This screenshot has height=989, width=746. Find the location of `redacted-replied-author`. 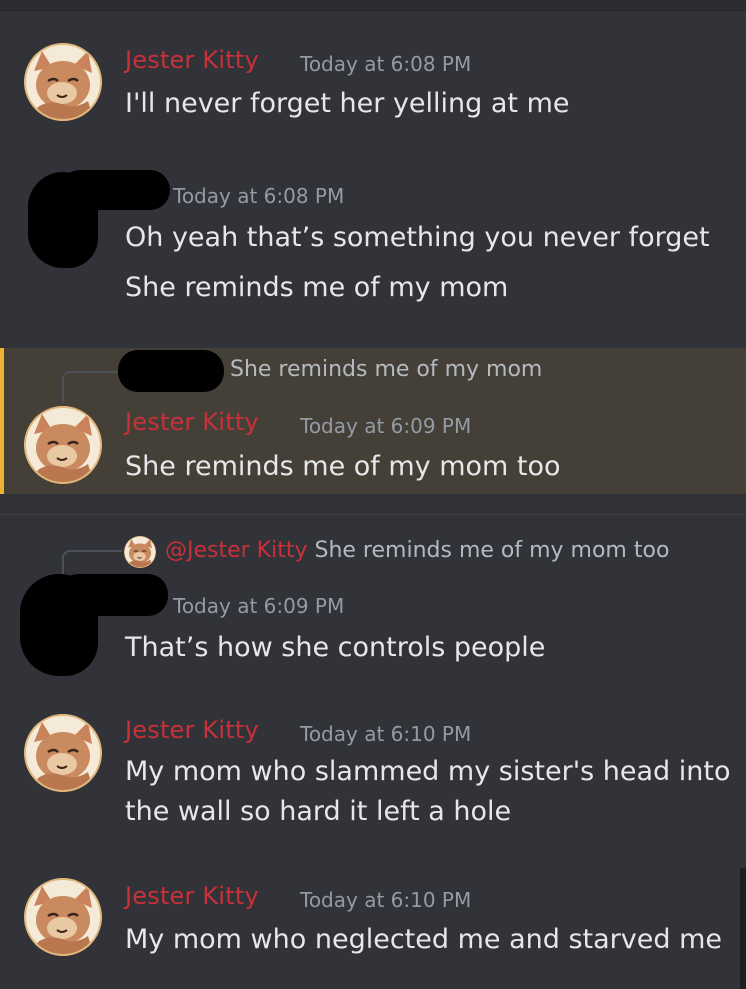

redacted-replied-author is located at coordinates (171, 371).